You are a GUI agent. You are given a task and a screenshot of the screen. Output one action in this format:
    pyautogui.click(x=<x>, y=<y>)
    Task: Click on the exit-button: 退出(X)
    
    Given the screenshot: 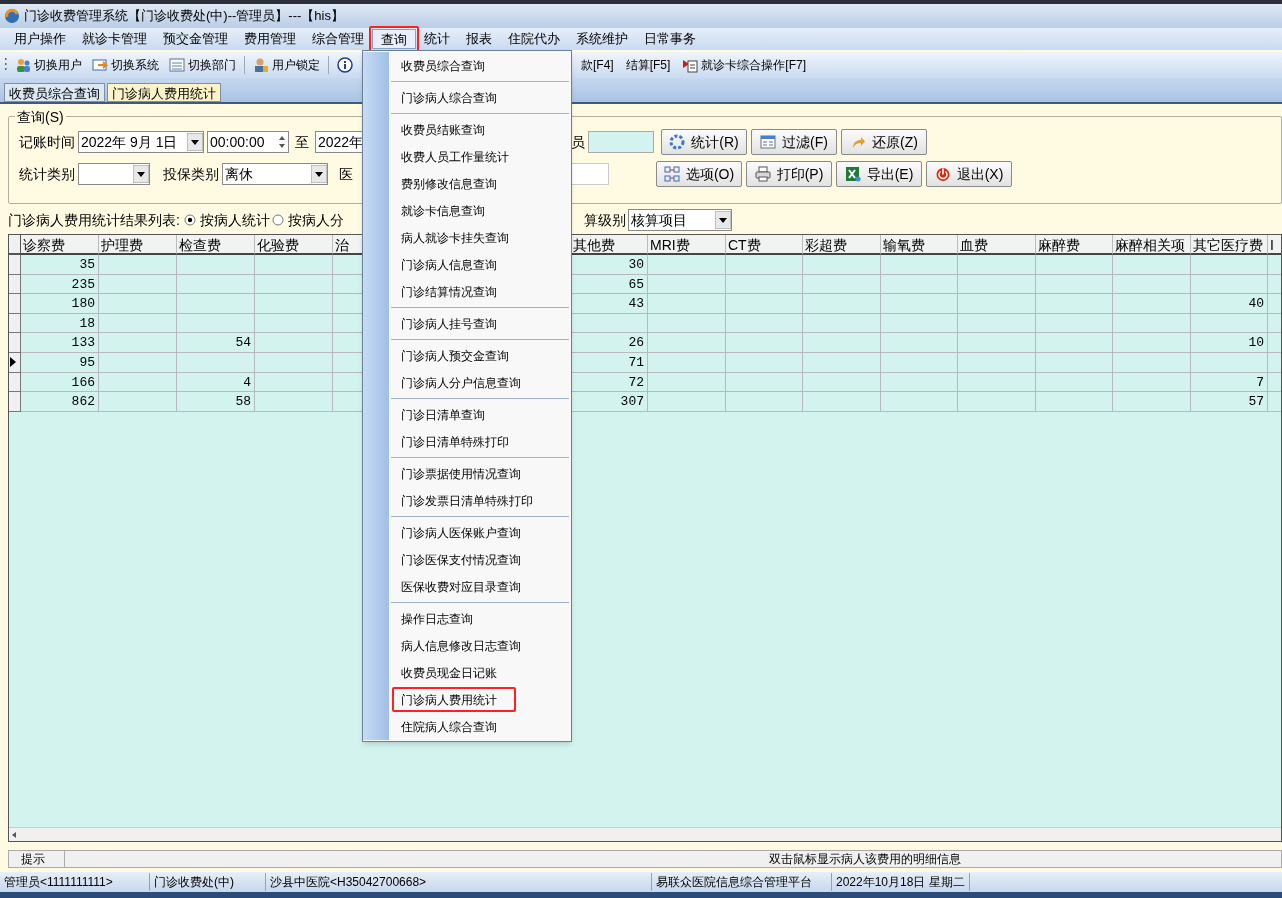 What is the action you would take?
    pyautogui.click(x=969, y=174)
    